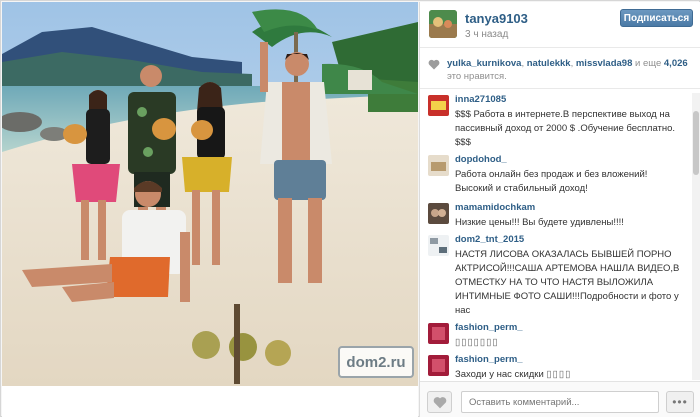  What do you see at coordinates (656, 18) in the screenshot?
I see `follow-button: Подписаться` at bounding box center [656, 18].